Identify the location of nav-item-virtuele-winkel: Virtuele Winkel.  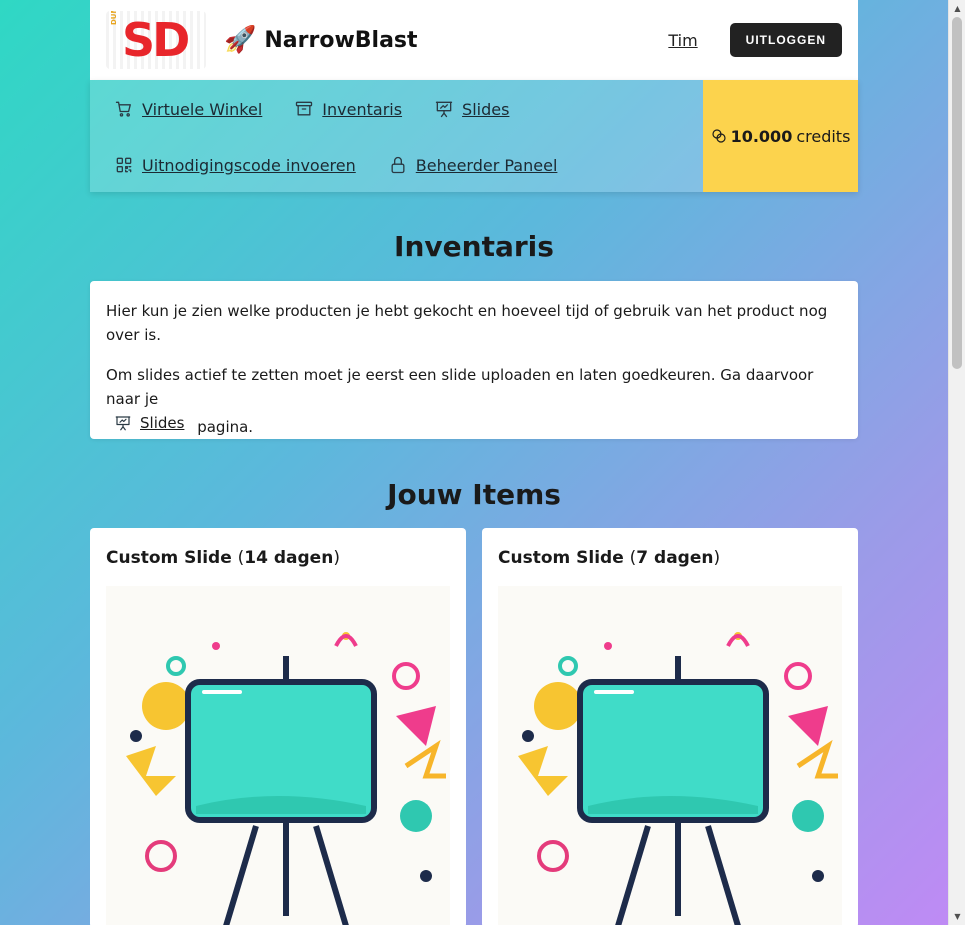
(188, 109).